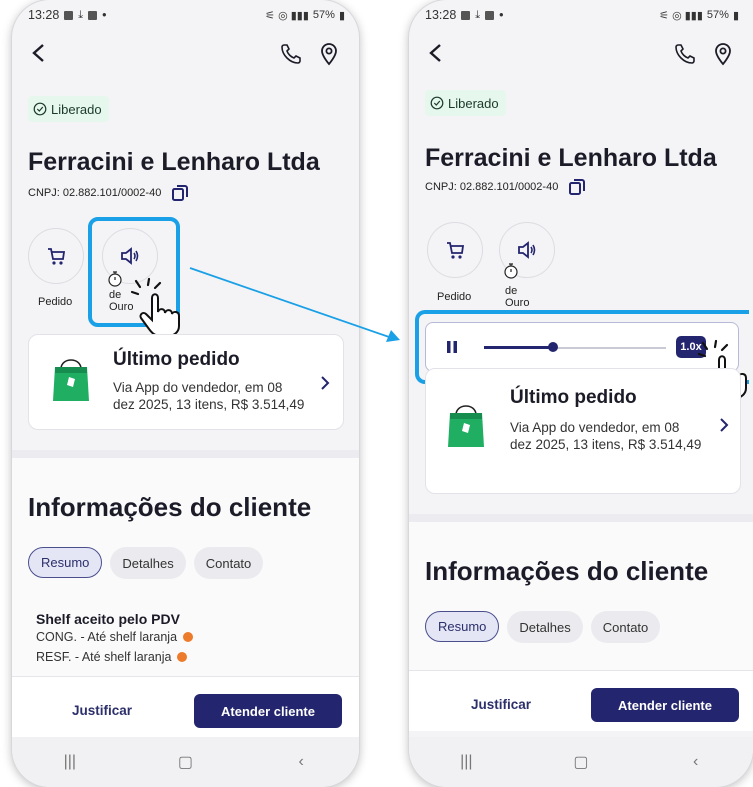  I want to click on cnpj: CNPJ: 02.882.101/0002-40, so click(505, 187).